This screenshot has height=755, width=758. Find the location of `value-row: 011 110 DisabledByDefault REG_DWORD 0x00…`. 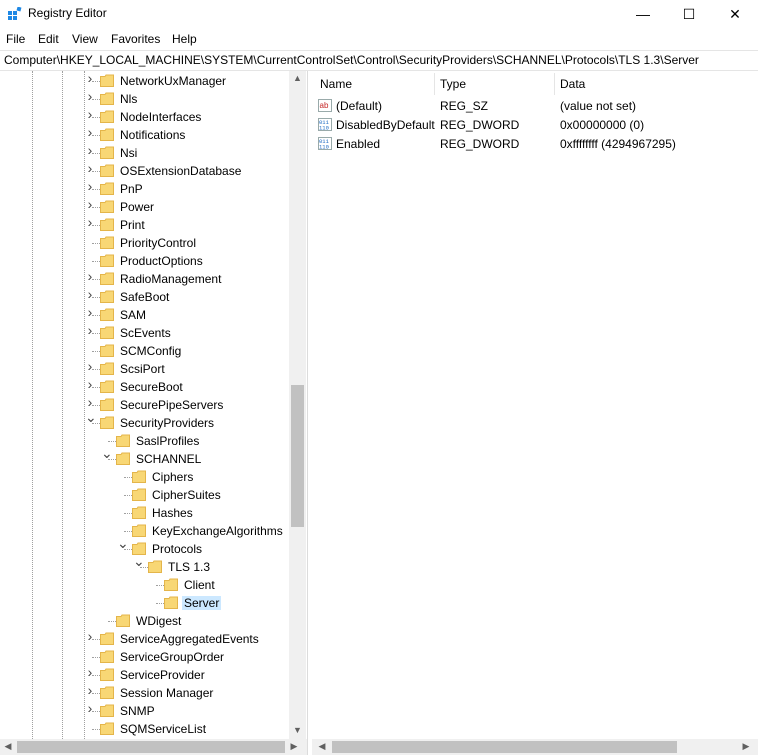

value-row: 011 110 DisabledByDefault REG_DWORD 0x00… is located at coordinates (535, 125).